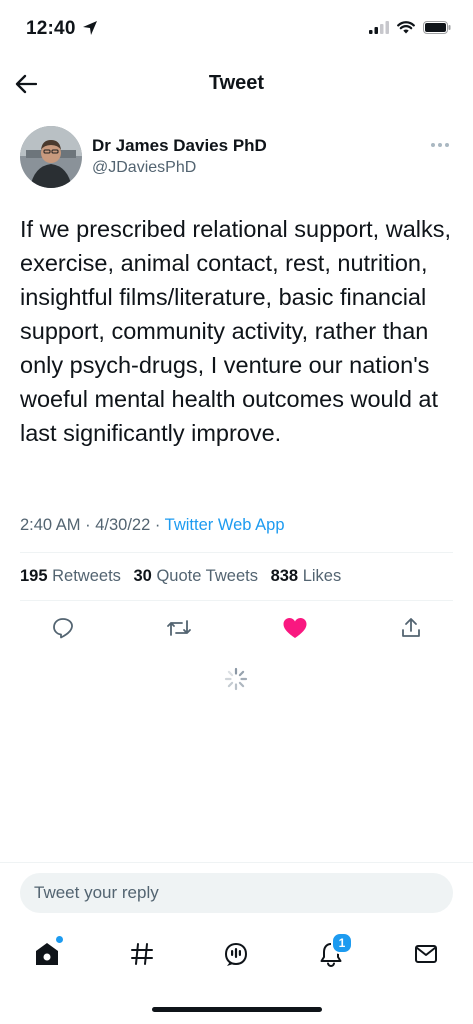 This screenshot has height=1024, width=473. I want to click on bottom-tab-bar: 1, so click(236, 953).